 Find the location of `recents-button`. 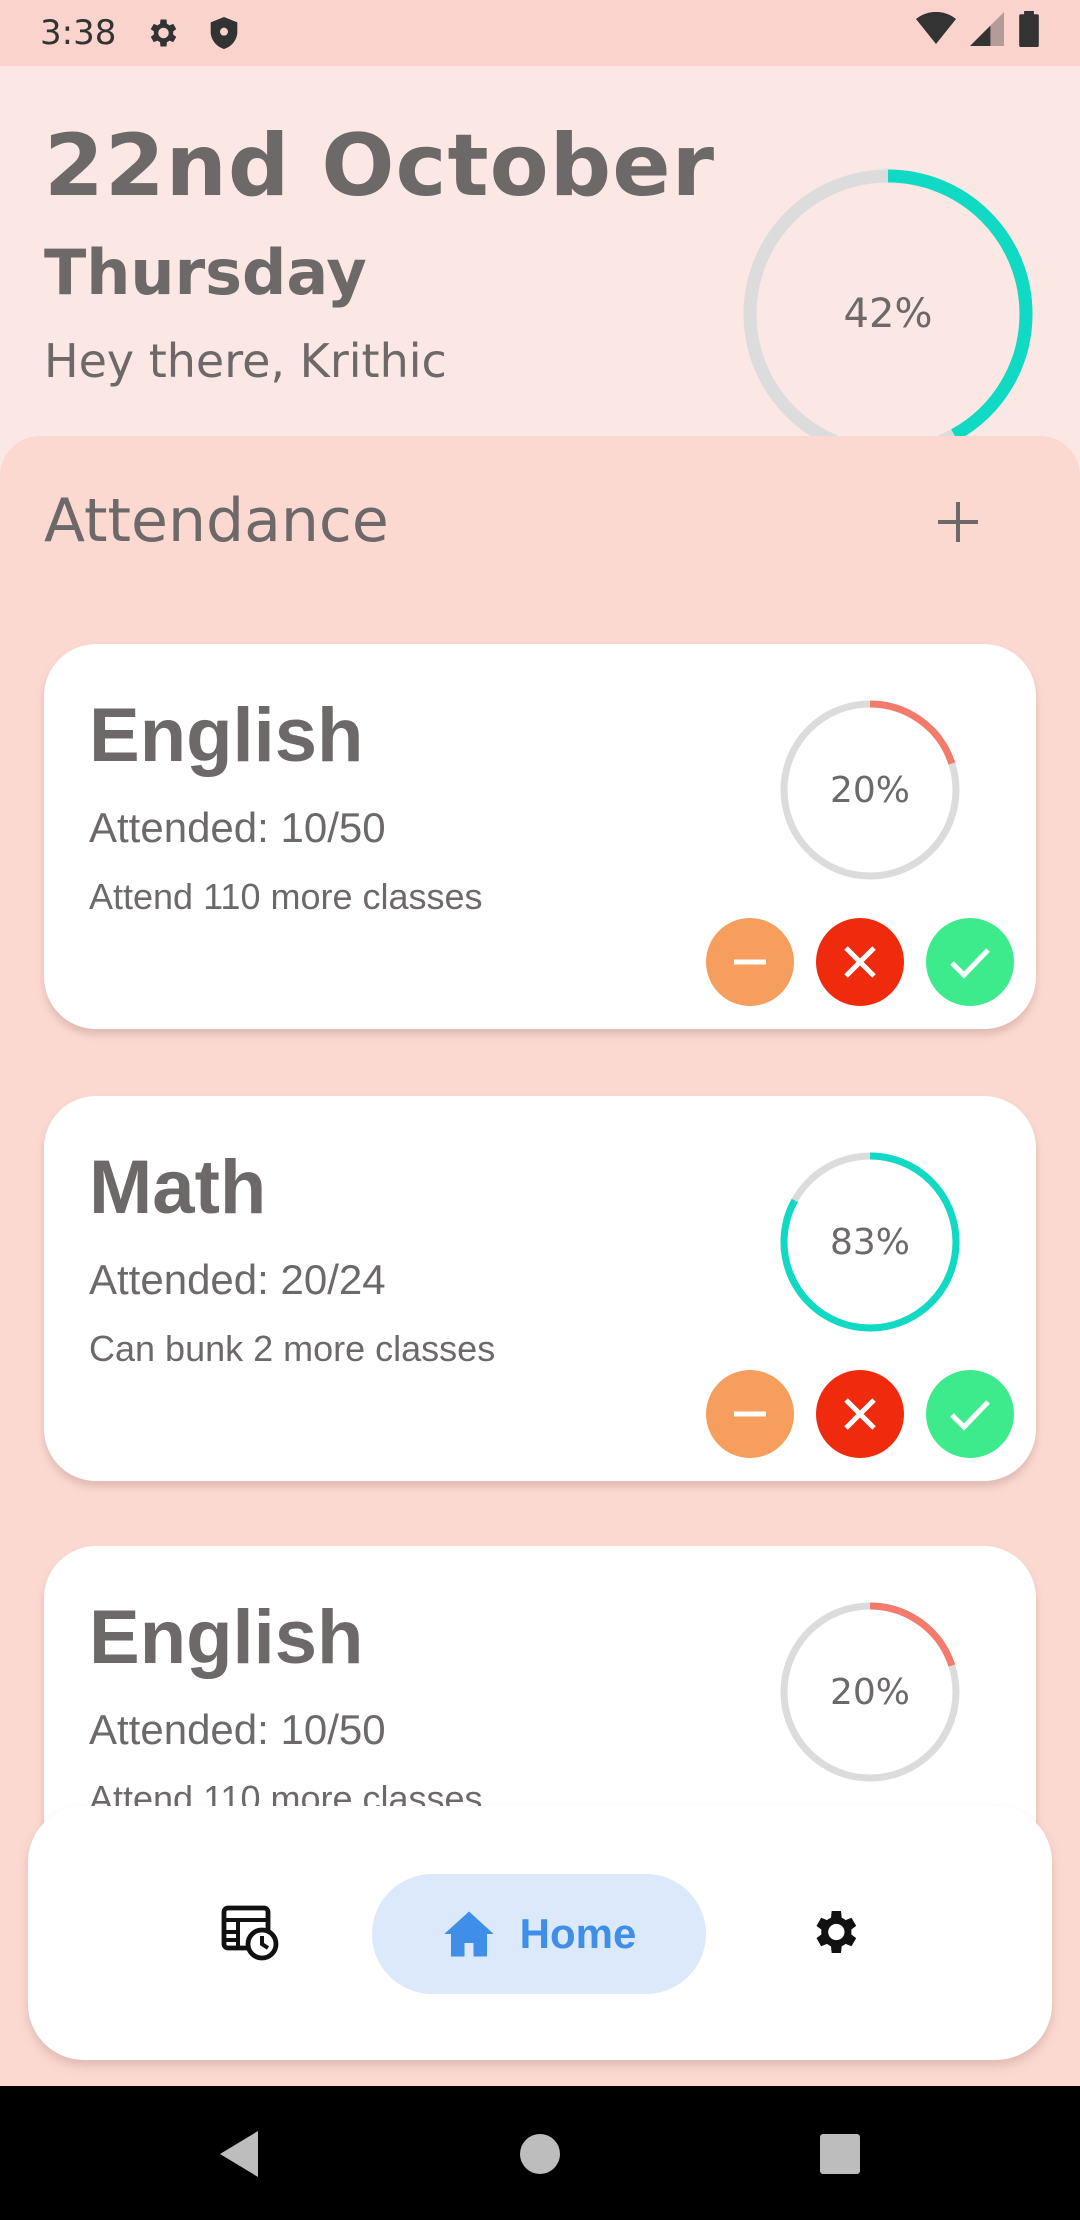

recents-button is located at coordinates (840, 2154).